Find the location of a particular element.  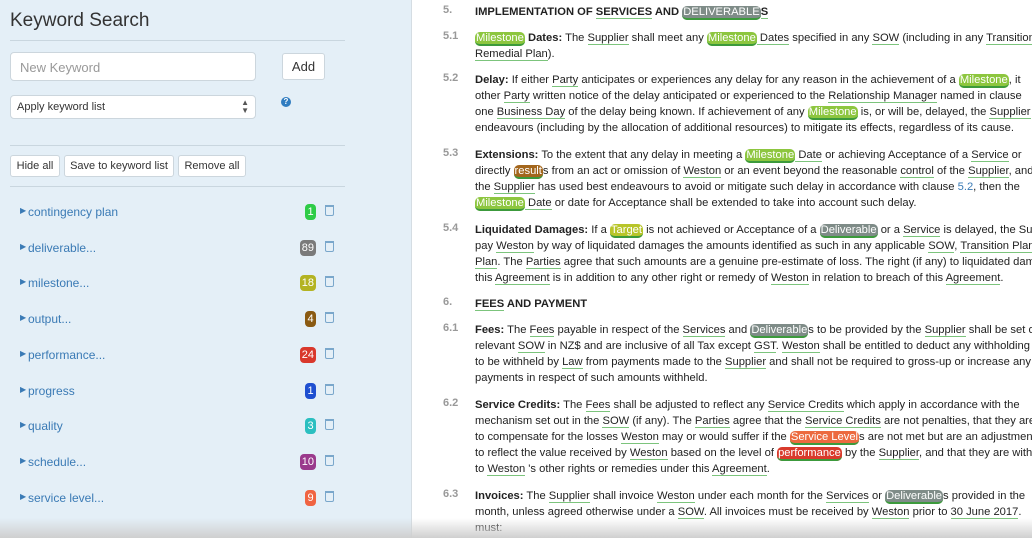

defined-term: Service Credits is located at coordinates (843, 421).